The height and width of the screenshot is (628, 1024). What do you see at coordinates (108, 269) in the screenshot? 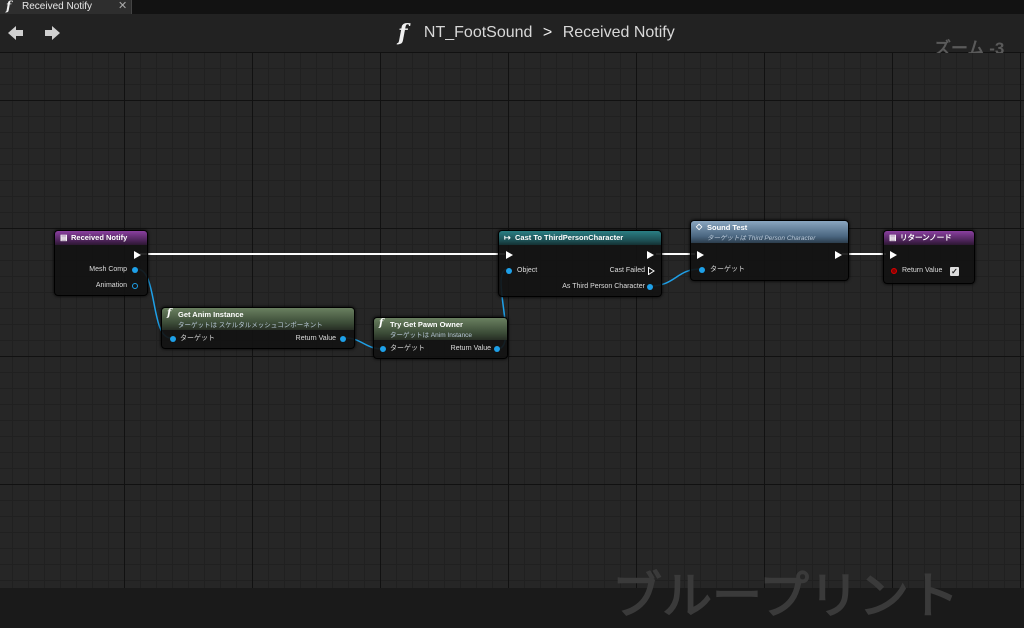
I see `pin-label: Mesh Comp` at bounding box center [108, 269].